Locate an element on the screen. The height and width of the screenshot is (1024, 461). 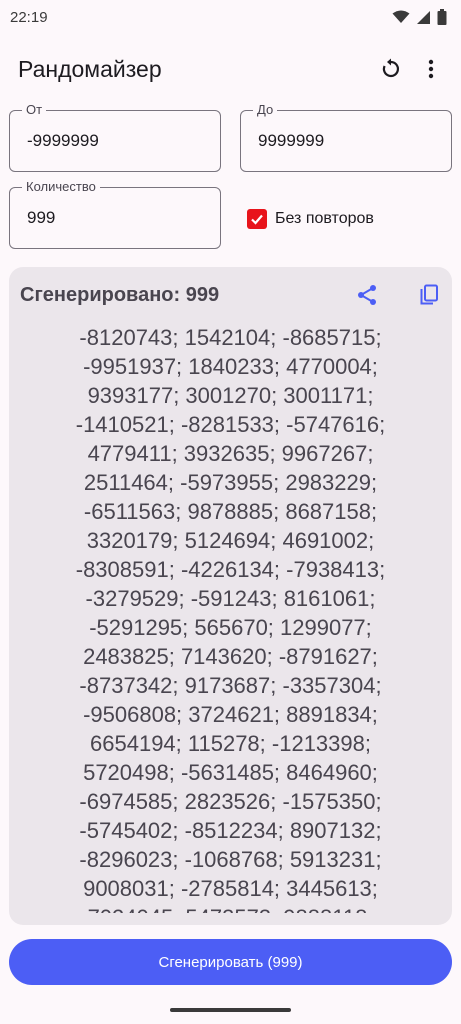
status-icons is located at coordinates (419, 17).